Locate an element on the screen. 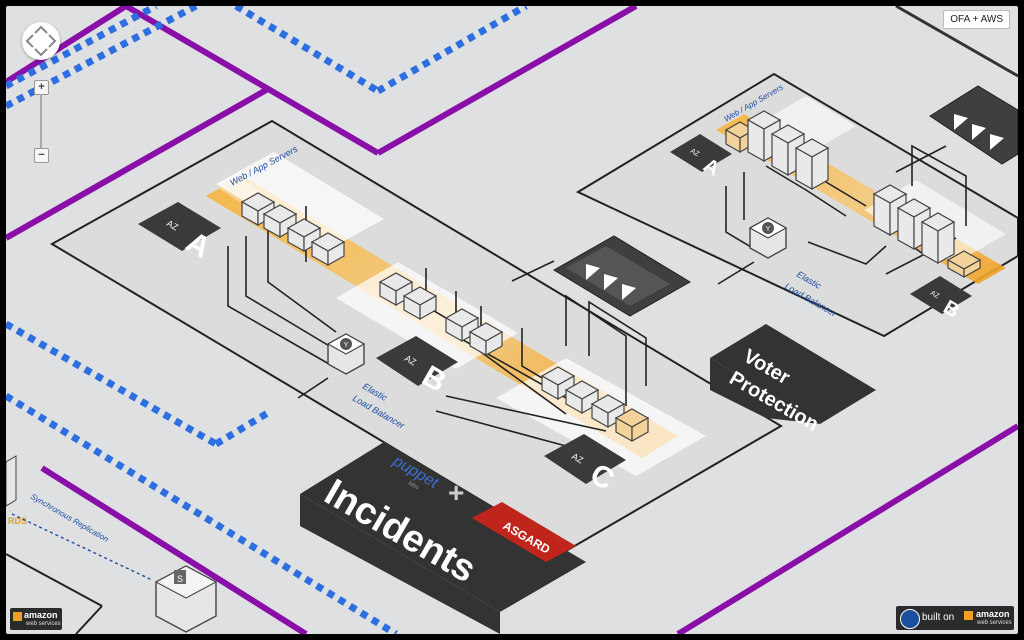 This screenshot has height=640, width=1024. zoom-out-button: − is located at coordinates (41, 155).